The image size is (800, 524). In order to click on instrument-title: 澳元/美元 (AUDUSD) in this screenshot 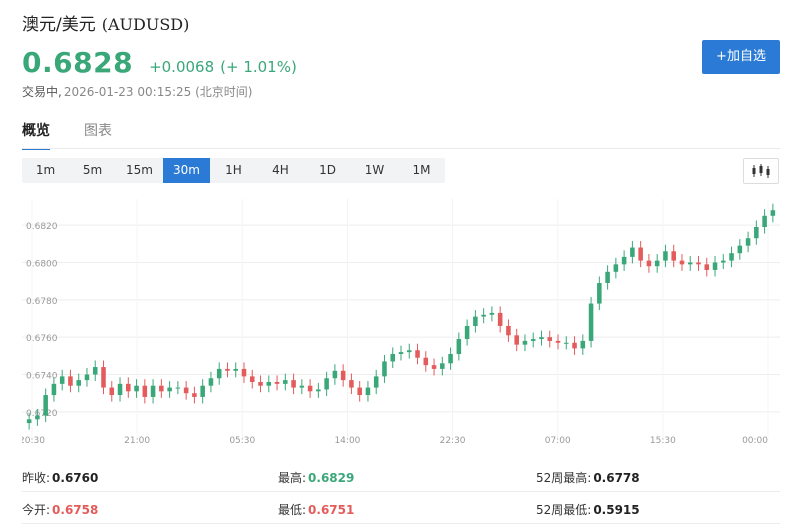, I will do `click(105, 22)`.